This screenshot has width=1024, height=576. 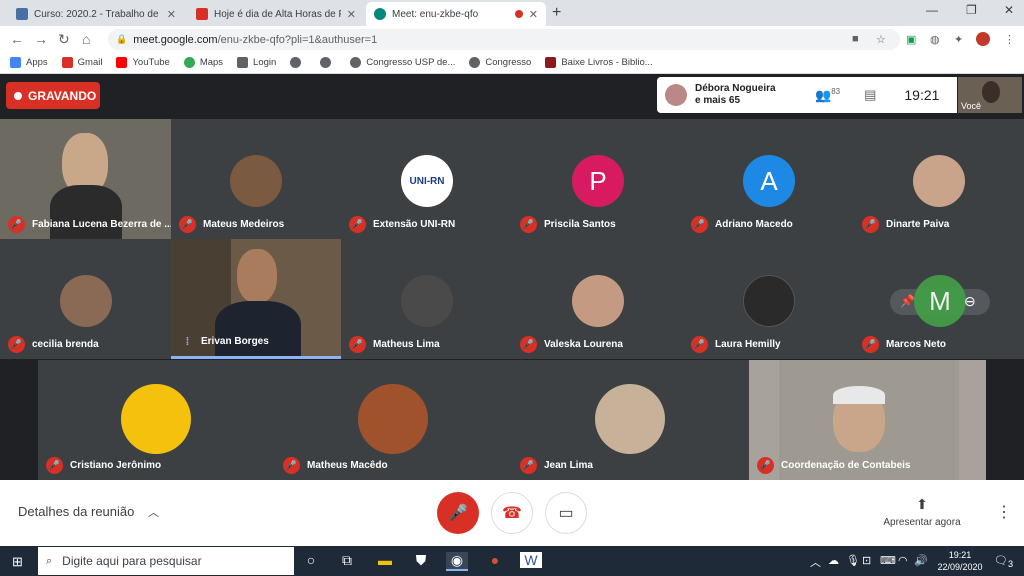 I want to click on meet-favicon-icon, so click(x=380, y=14).